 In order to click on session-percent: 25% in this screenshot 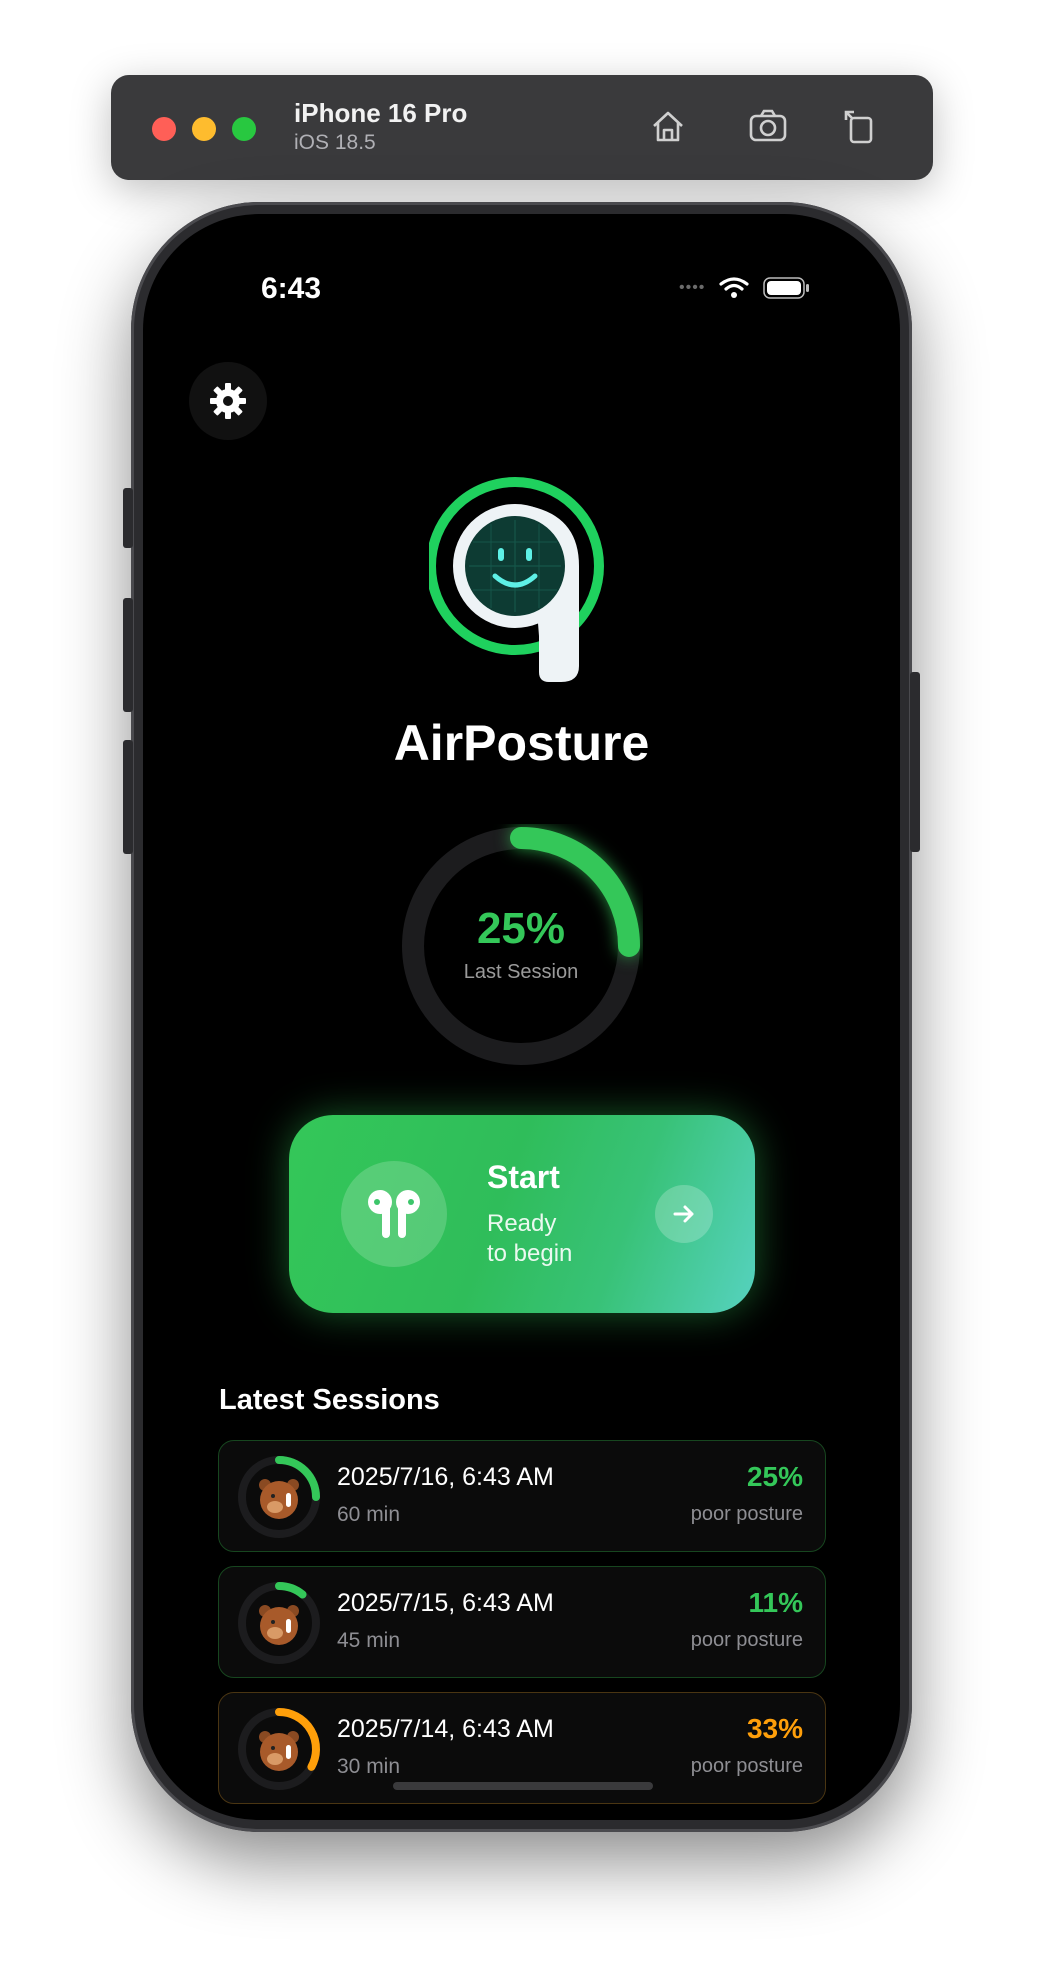, I will do `click(774, 1476)`.